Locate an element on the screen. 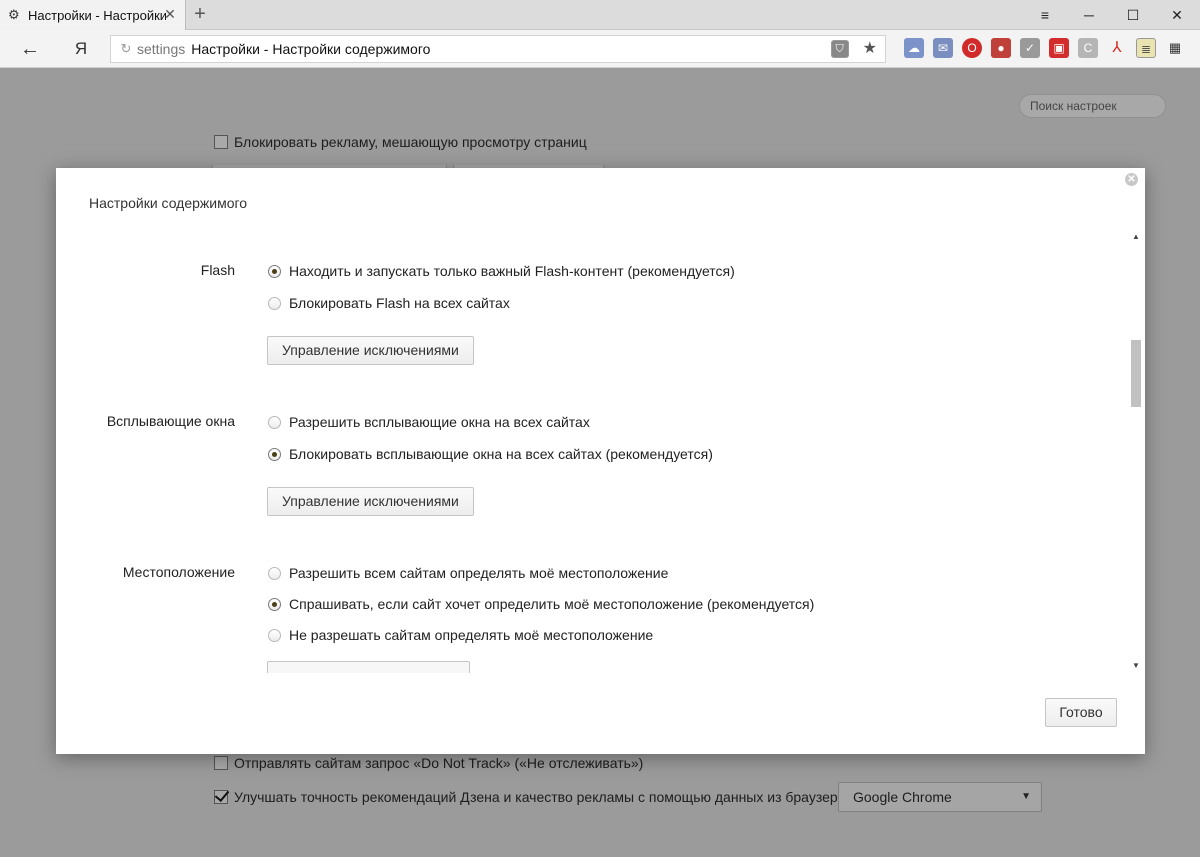 The height and width of the screenshot is (857, 1200). qr-icon: ▦ is located at coordinates (1175, 48).